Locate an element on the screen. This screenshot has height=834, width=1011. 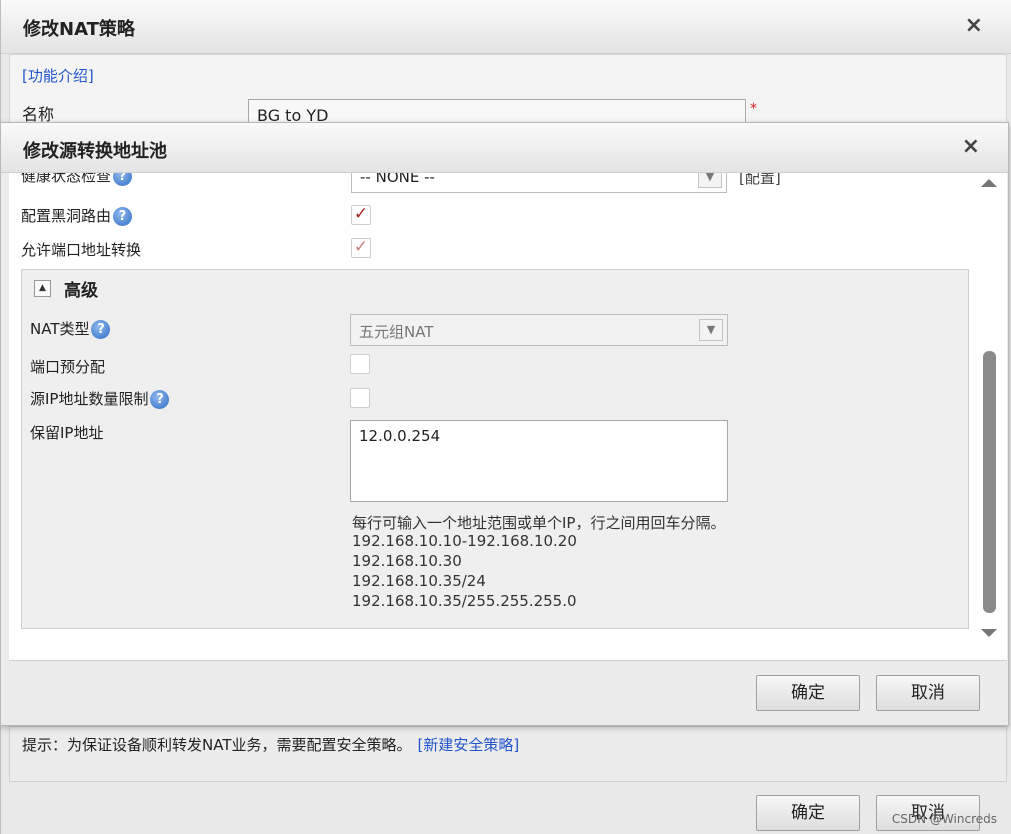
nat-type-value: 五元组NAT is located at coordinates (396, 332).